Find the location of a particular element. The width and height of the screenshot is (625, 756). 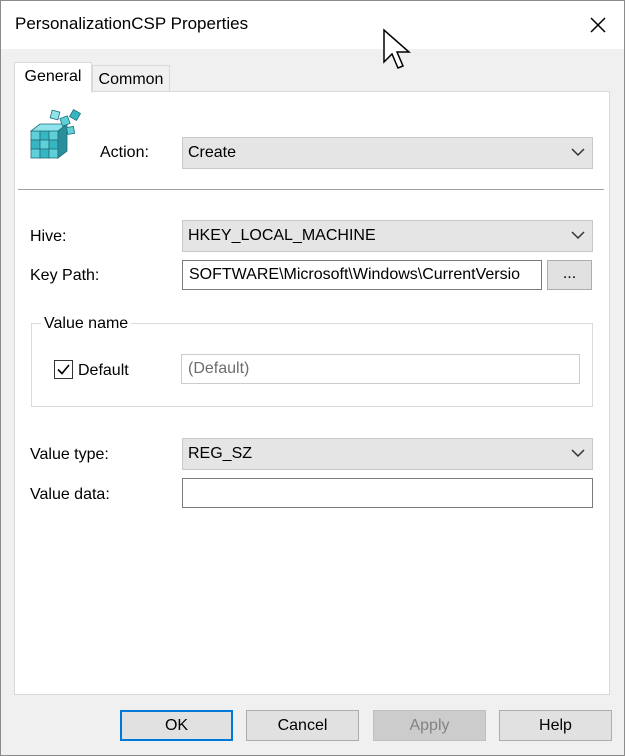

cancel-button: Cancel is located at coordinates (302, 725).